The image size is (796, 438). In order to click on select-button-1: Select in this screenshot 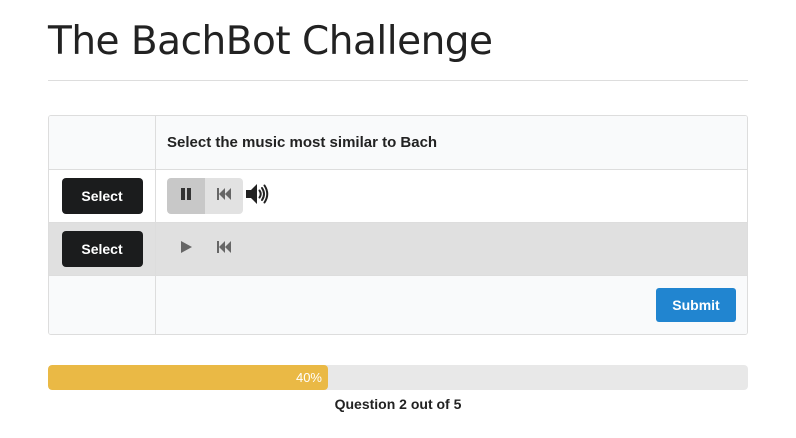, I will do `click(102, 196)`.